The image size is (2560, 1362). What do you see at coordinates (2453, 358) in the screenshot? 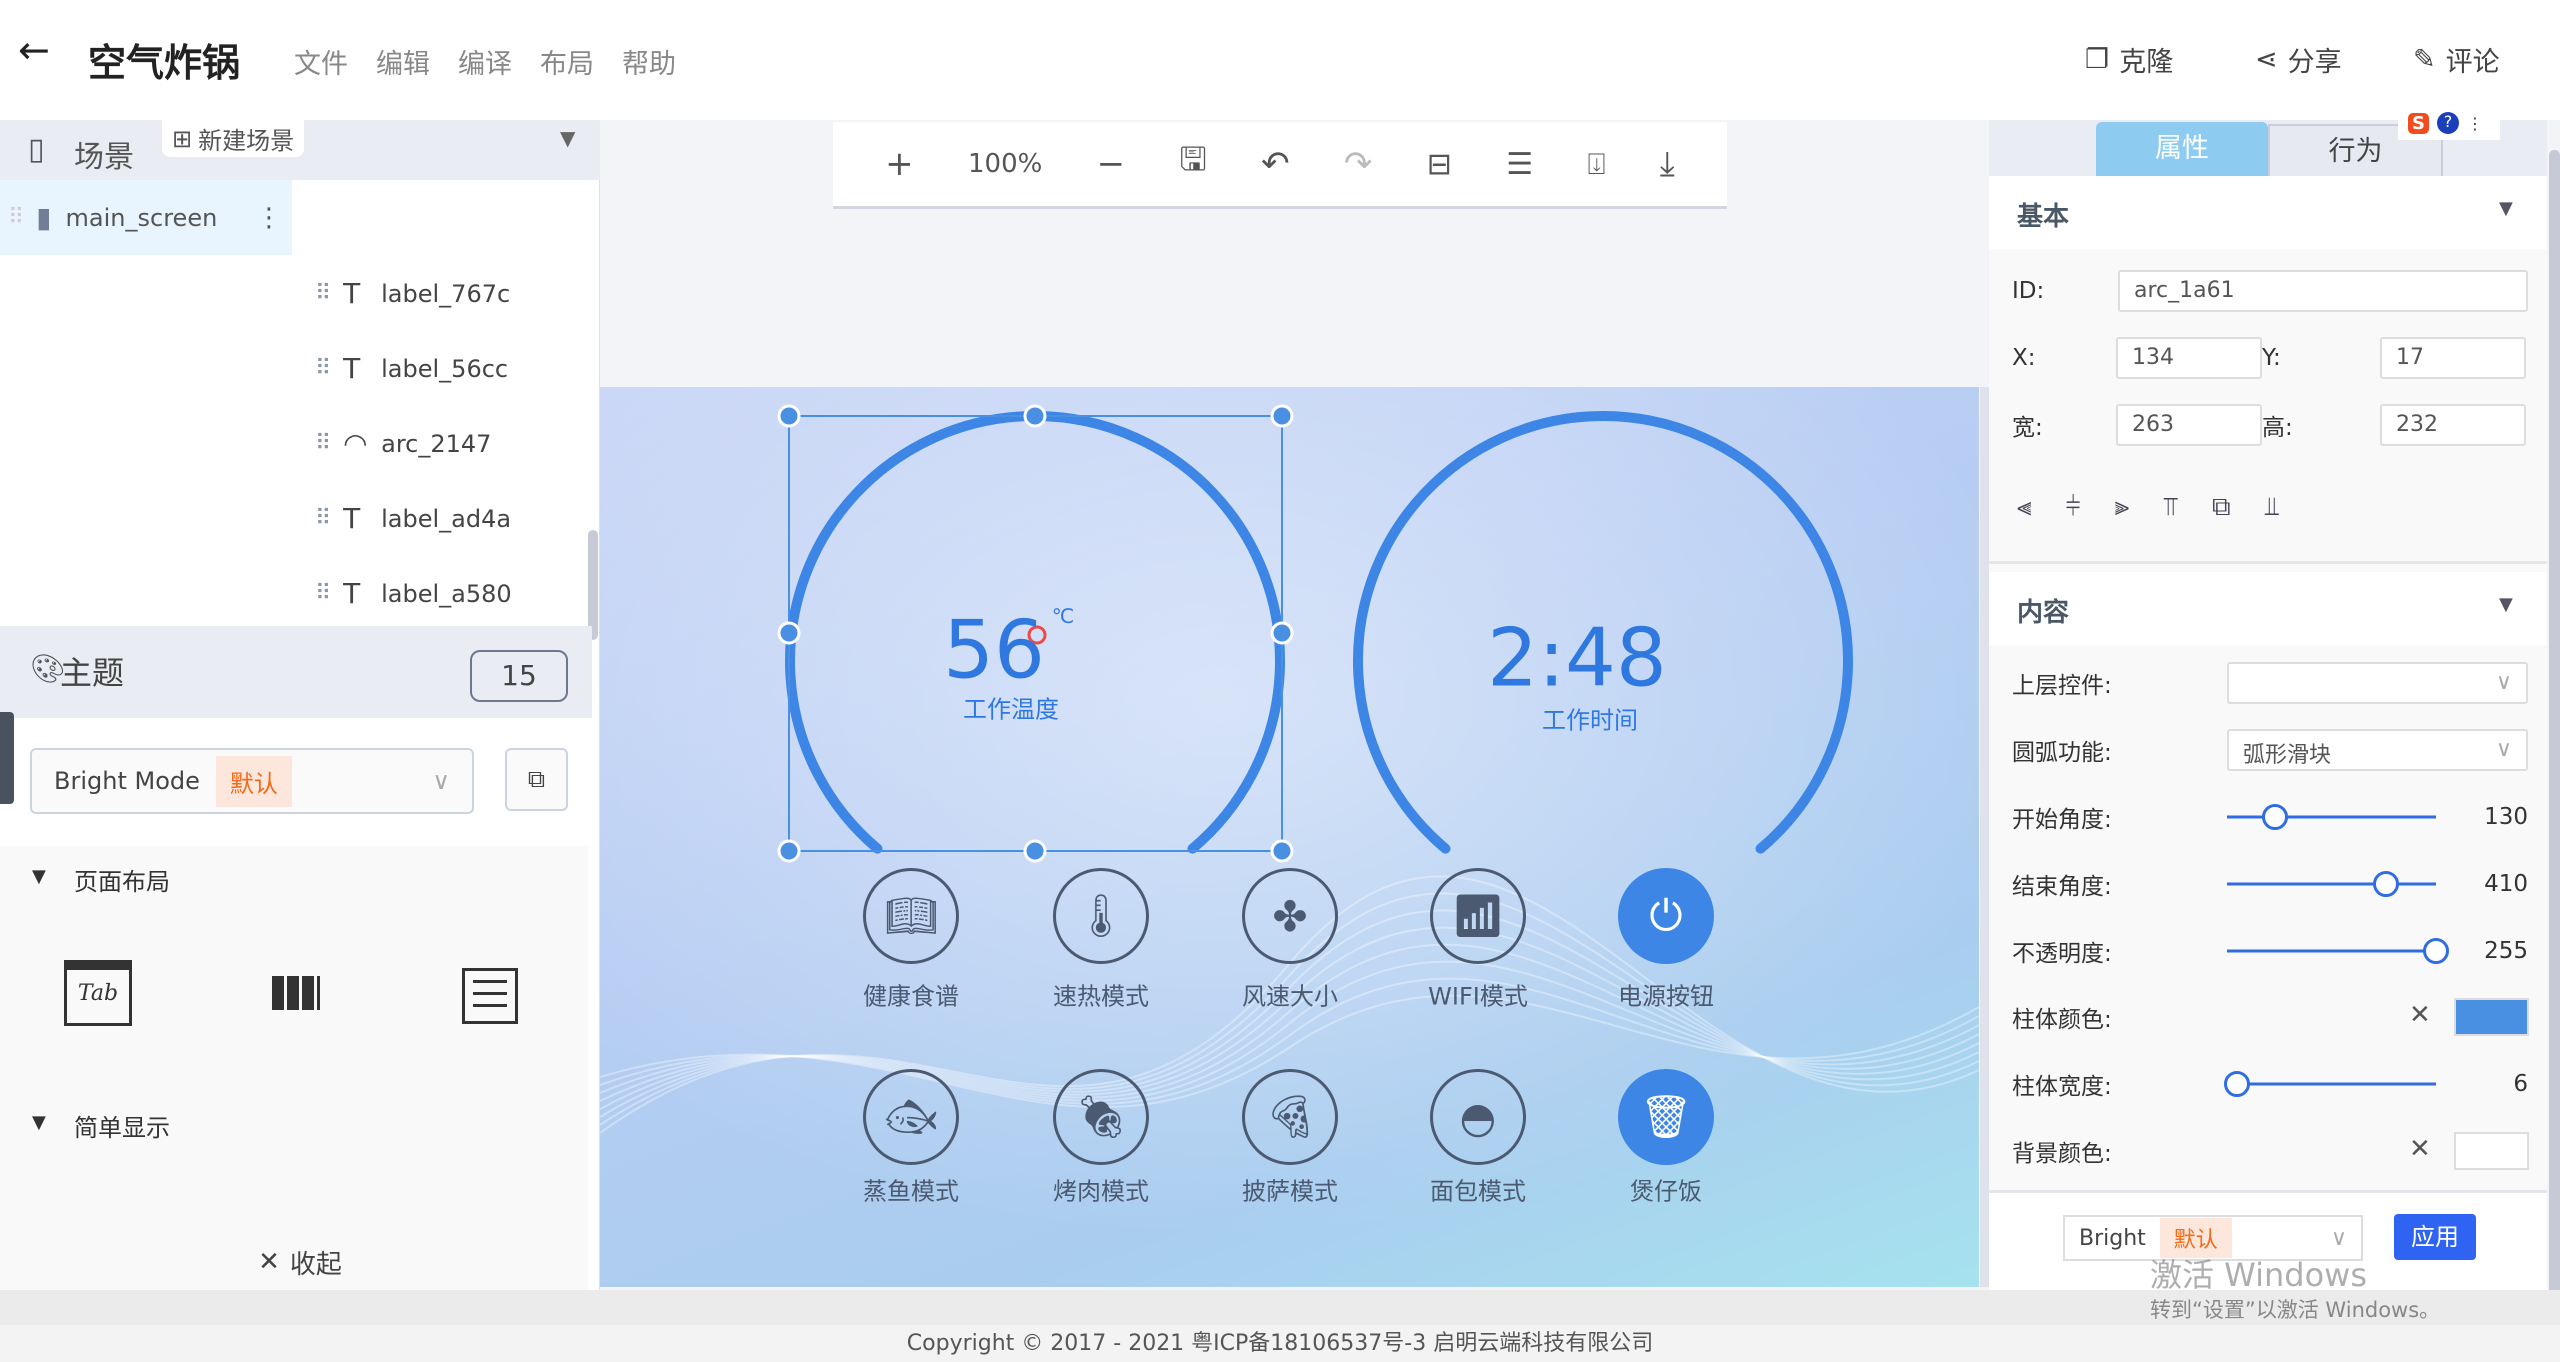
I see `y-input: 17` at bounding box center [2453, 358].